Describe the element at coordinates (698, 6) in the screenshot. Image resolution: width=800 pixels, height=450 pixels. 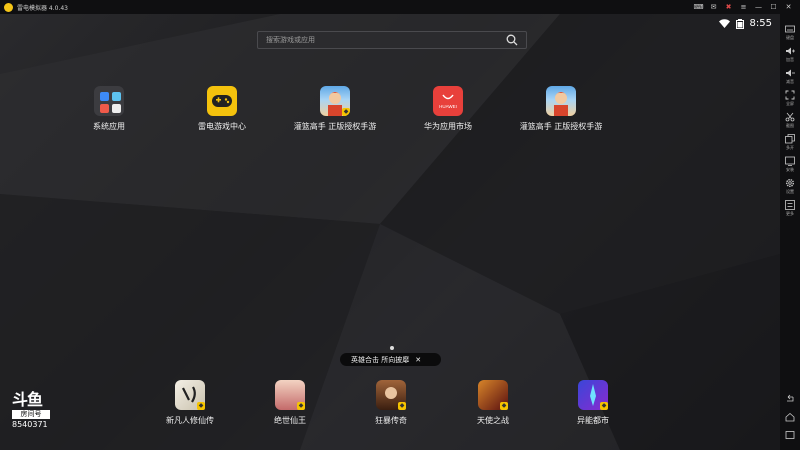
I see `gamepad-settings-icon: ⌨` at that location.